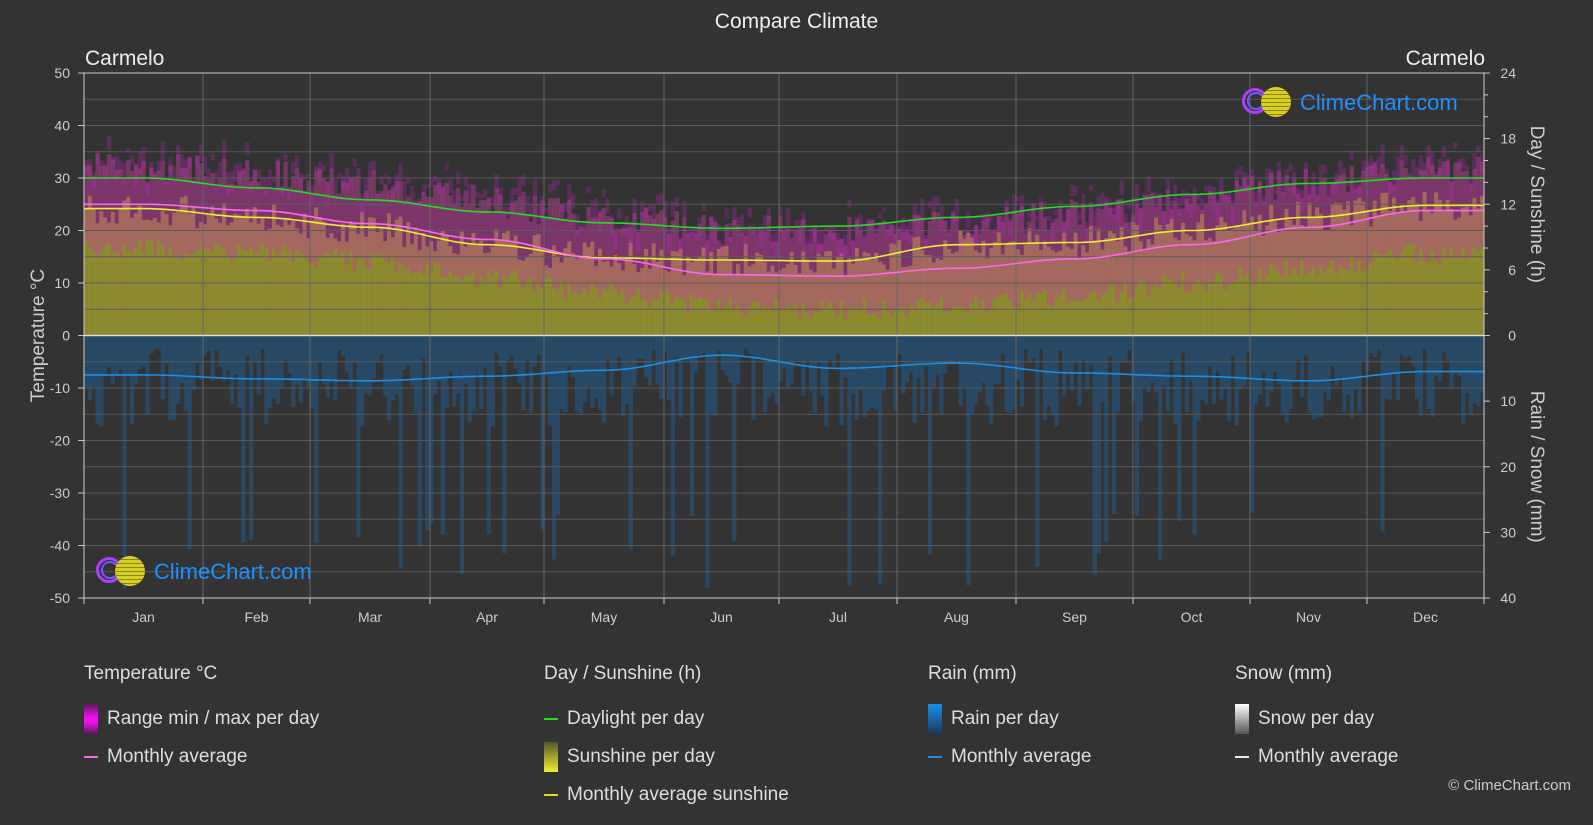 The height and width of the screenshot is (825, 1593). I want to click on x-tick-label: Sep, so click(1074, 617).